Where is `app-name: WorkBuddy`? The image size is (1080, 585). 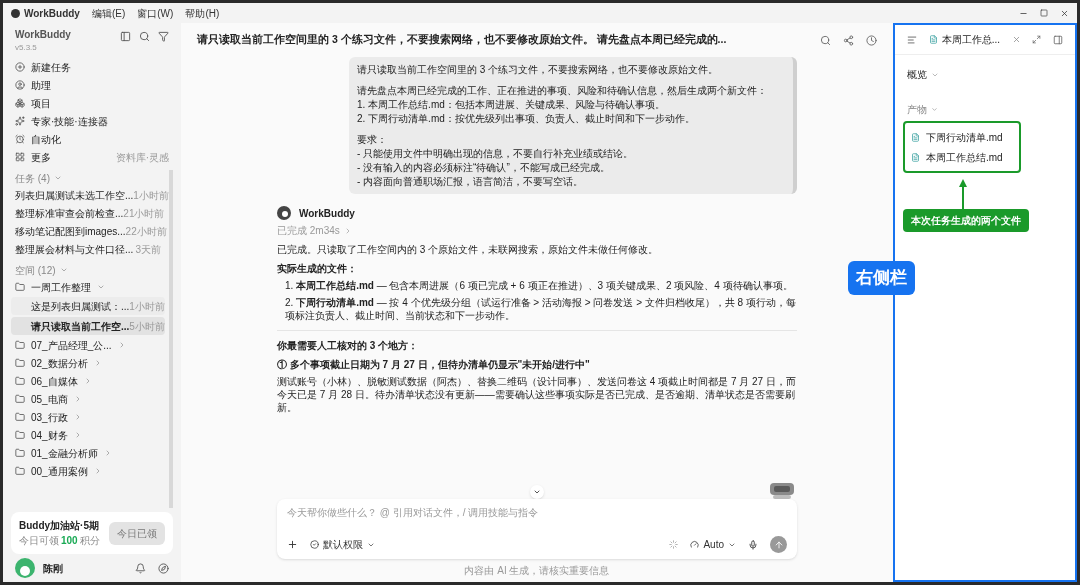 app-name: WorkBuddy is located at coordinates (52, 13).